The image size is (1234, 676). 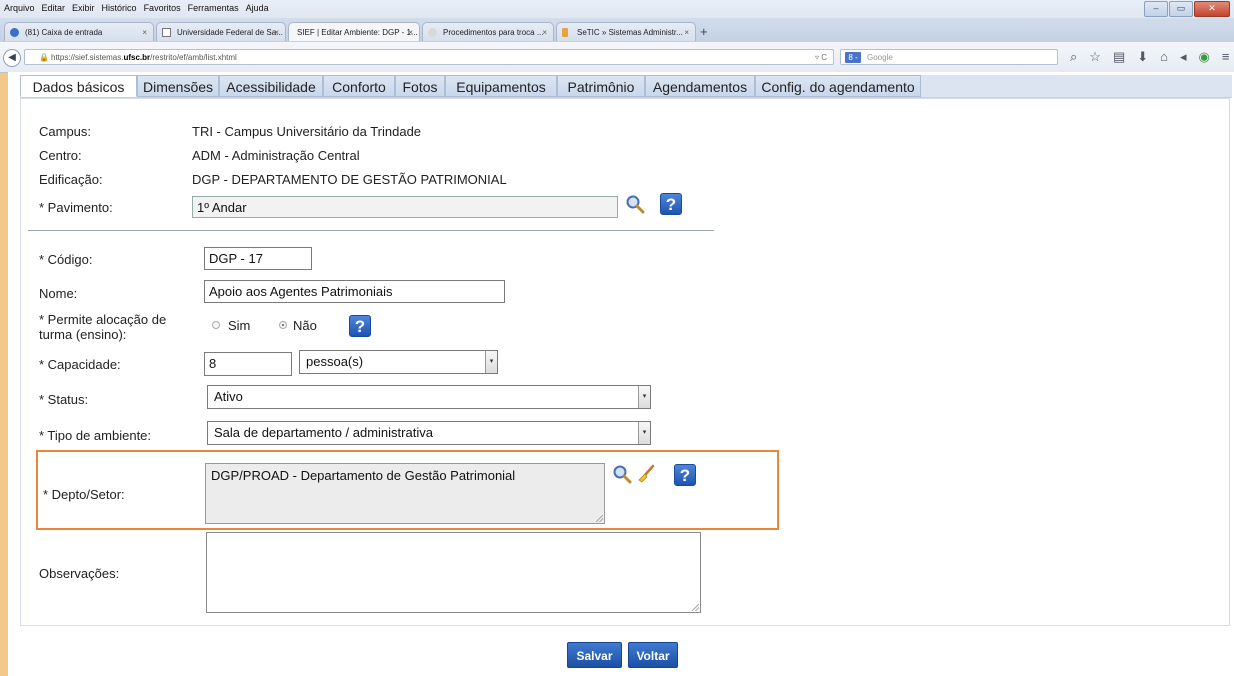 What do you see at coordinates (429, 433) in the screenshot?
I see `tipo-ambiente-select: Sala de departamento / administrativa ▾` at bounding box center [429, 433].